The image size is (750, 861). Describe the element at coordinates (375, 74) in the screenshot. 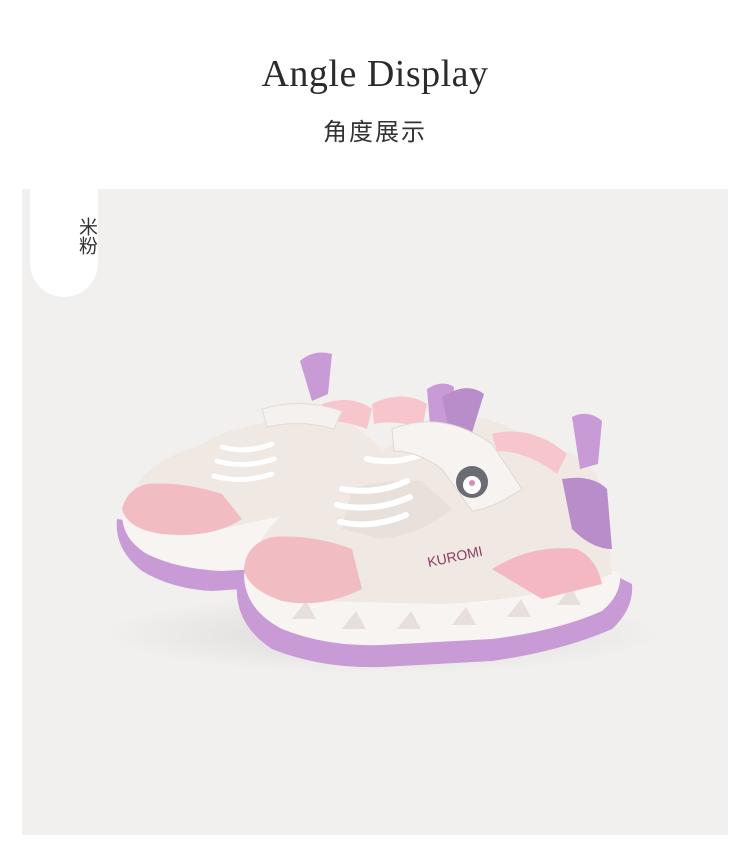

I see `page-title: Angle Display` at that location.